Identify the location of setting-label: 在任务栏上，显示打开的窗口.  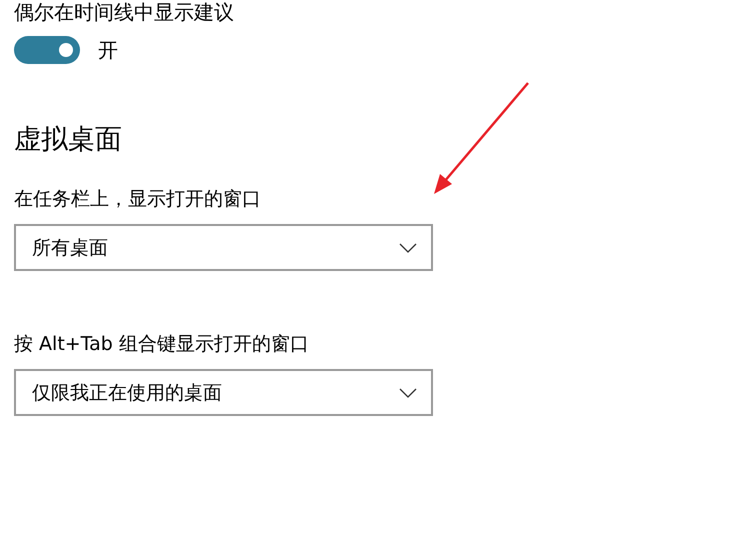
(138, 199).